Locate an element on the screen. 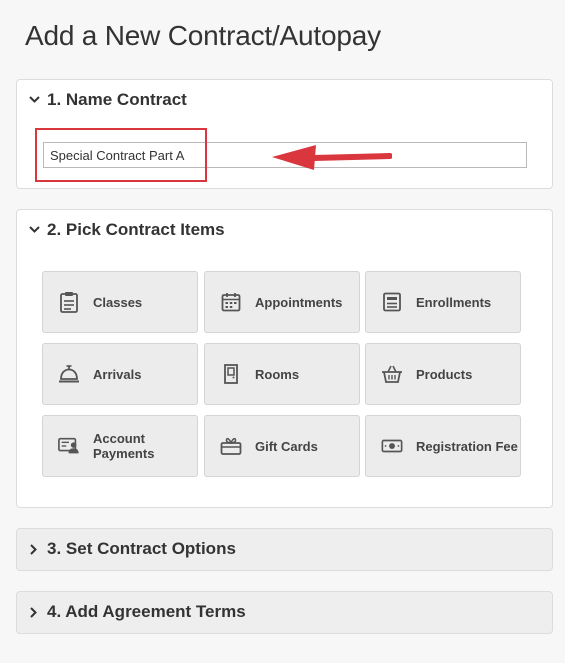 The width and height of the screenshot is (565, 663). tile-label: Gift Cards is located at coordinates (286, 446).